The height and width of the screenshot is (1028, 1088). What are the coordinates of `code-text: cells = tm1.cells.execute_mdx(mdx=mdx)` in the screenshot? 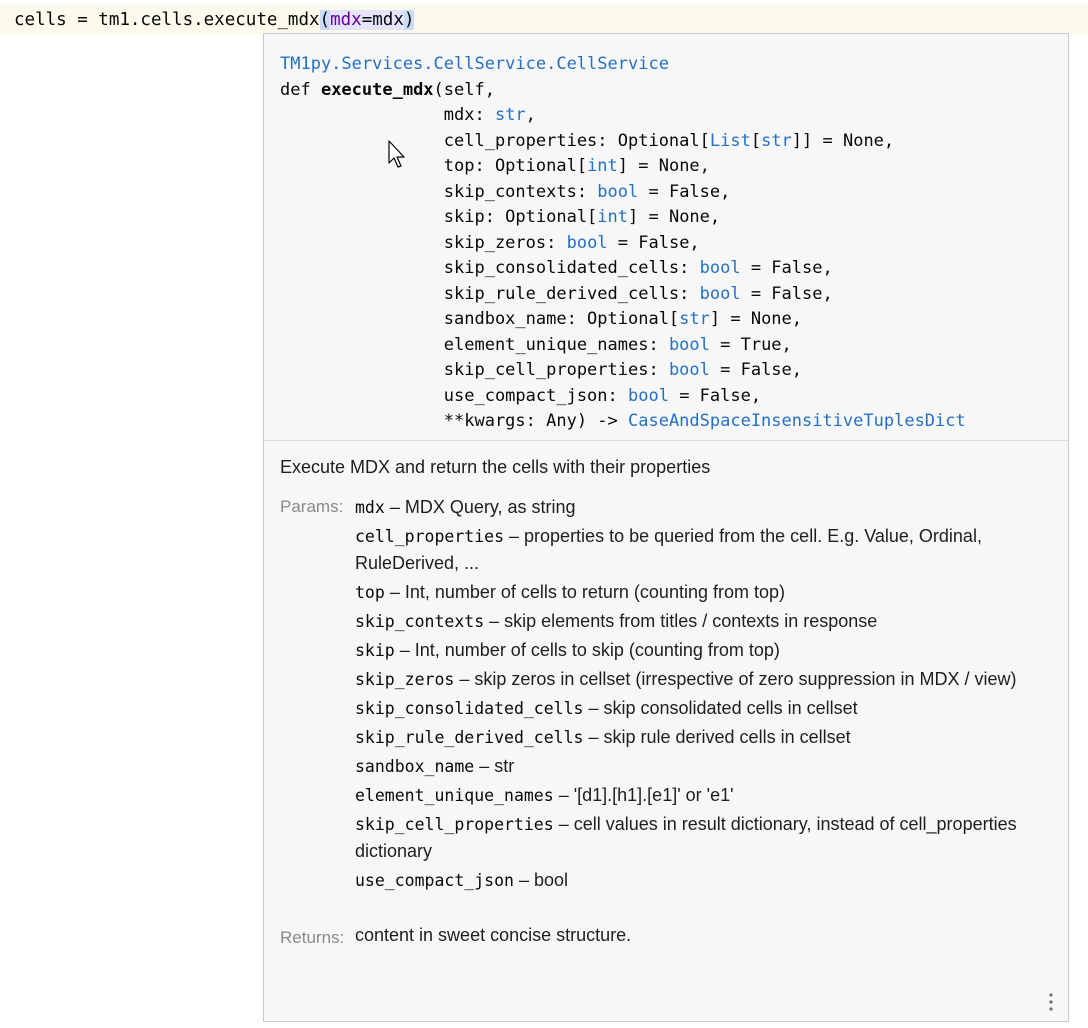 It's located at (214, 20).